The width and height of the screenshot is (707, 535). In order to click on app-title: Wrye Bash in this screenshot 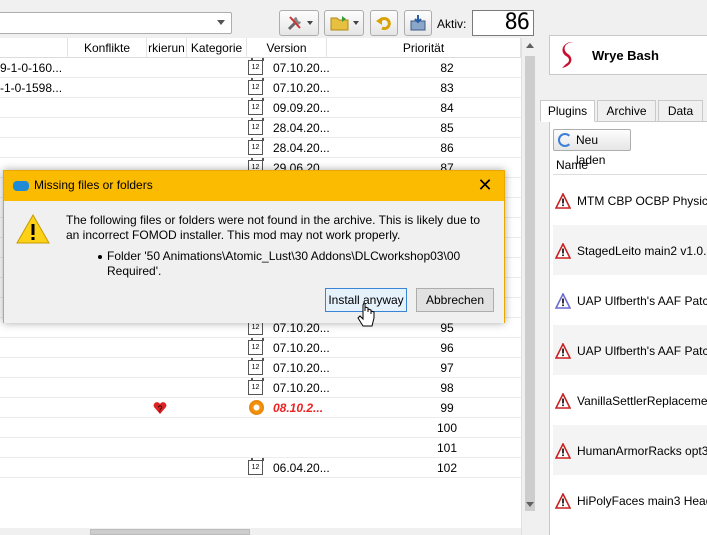, I will do `click(625, 55)`.